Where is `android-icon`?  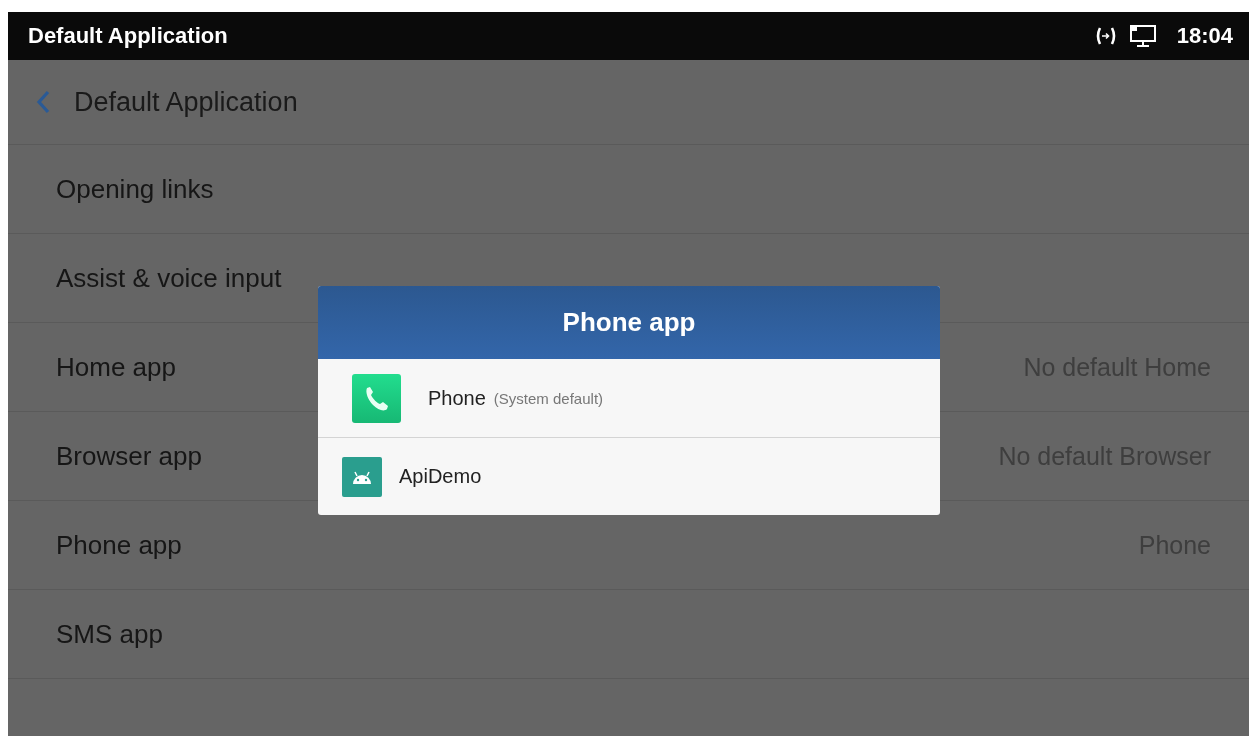 android-icon is located at coordinates (362, 476).